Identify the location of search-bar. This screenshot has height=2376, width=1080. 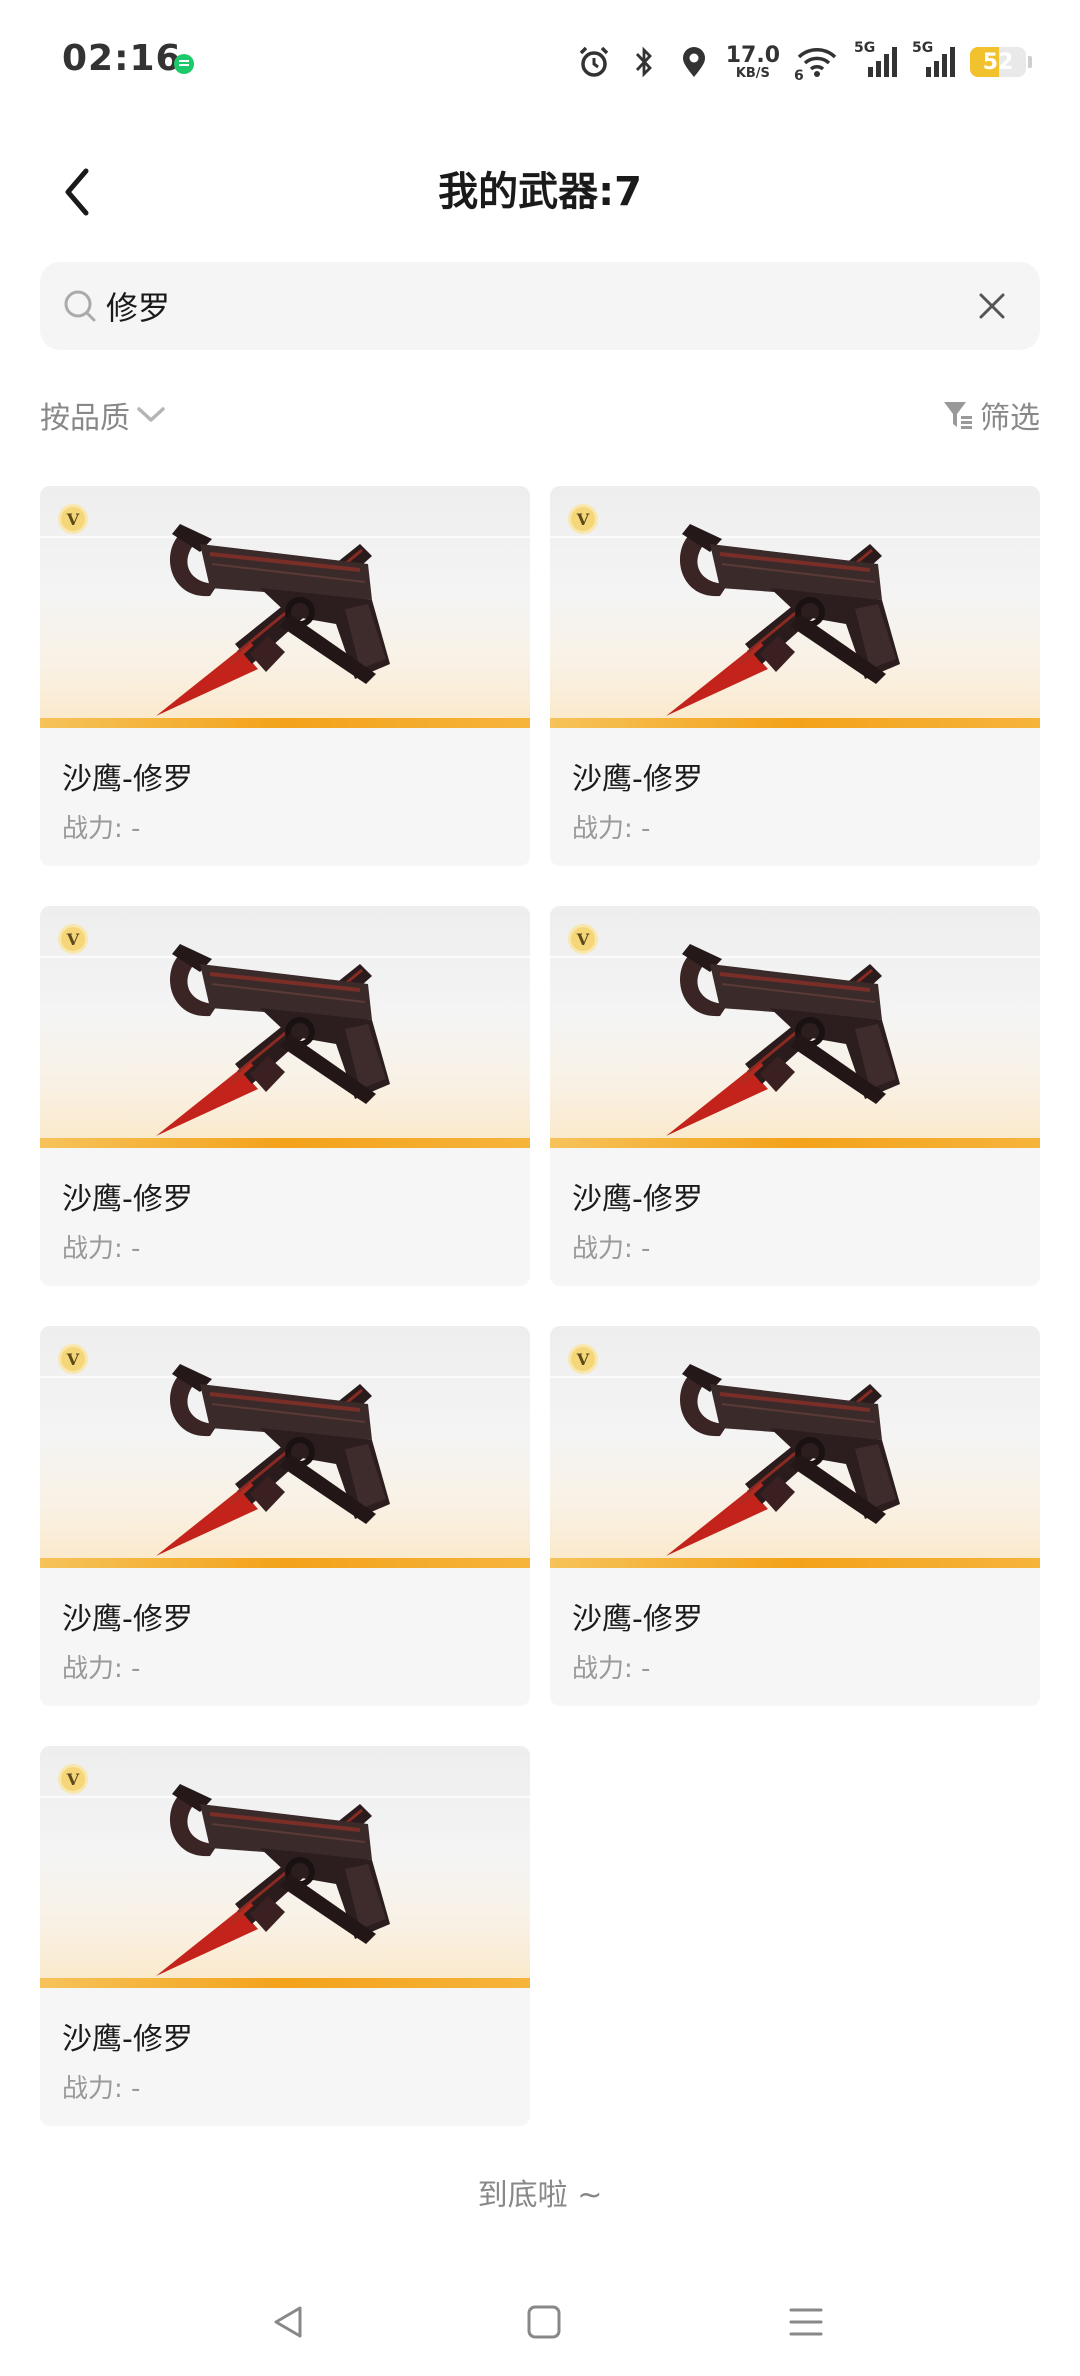
(540, 306).